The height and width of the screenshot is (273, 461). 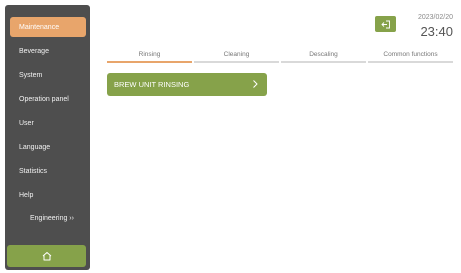 I want to click on home-button, so click(x=46, y=256).